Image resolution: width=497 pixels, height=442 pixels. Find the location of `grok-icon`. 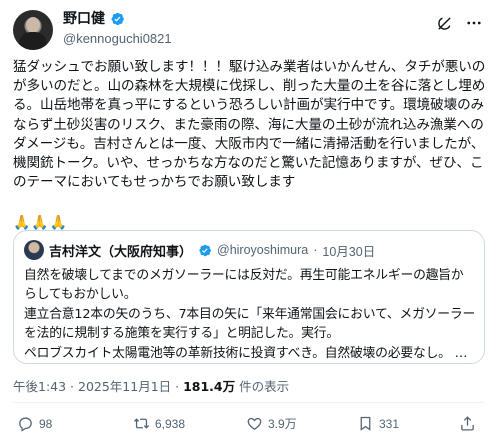

grok-icon is located at coordinates (444, 23).